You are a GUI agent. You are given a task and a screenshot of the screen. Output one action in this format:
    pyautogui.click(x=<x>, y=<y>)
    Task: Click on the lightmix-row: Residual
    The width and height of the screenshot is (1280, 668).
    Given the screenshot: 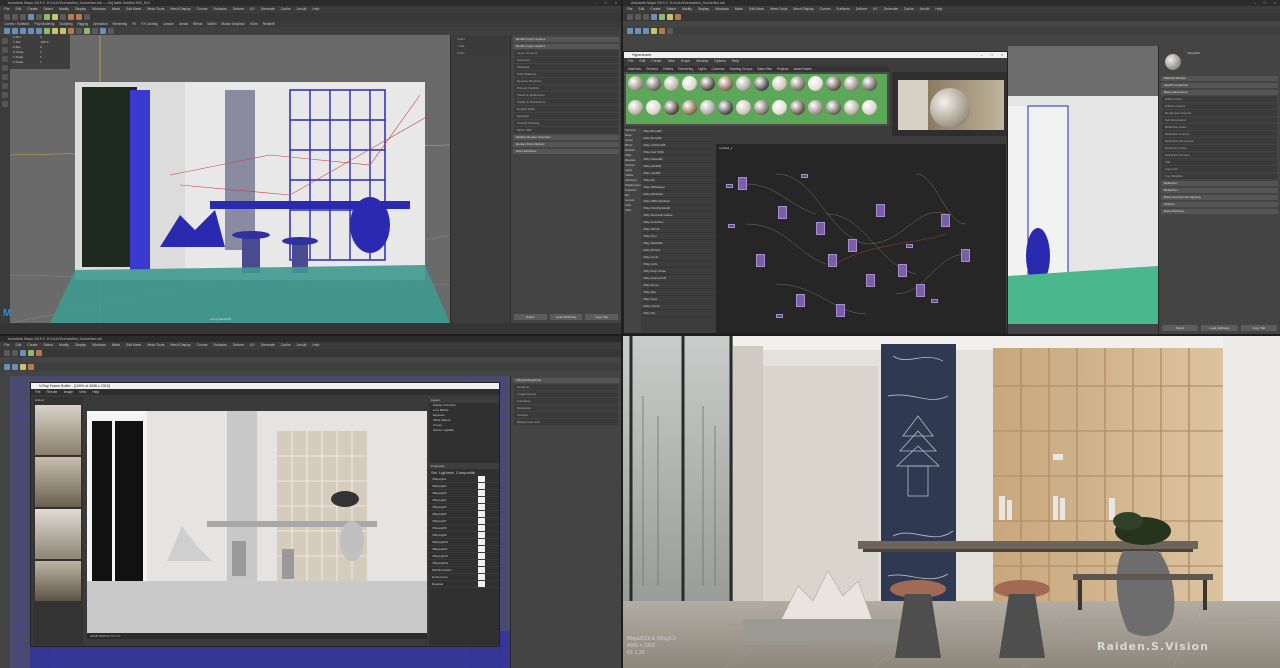 What is the action you would take?
    pyautogui.click(x=464, y=584)
    